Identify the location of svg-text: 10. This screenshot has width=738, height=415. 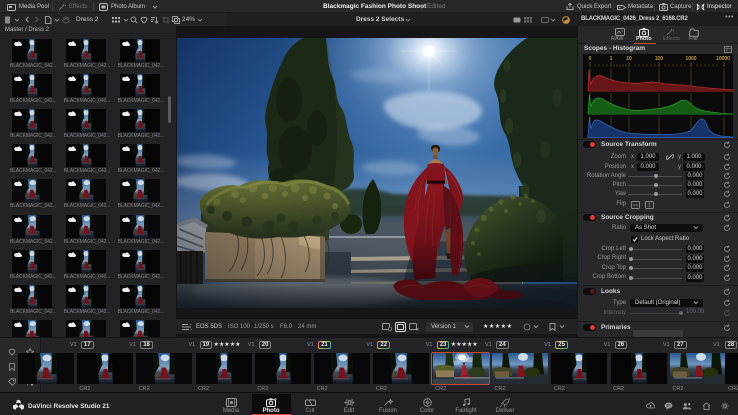
(629, 59).